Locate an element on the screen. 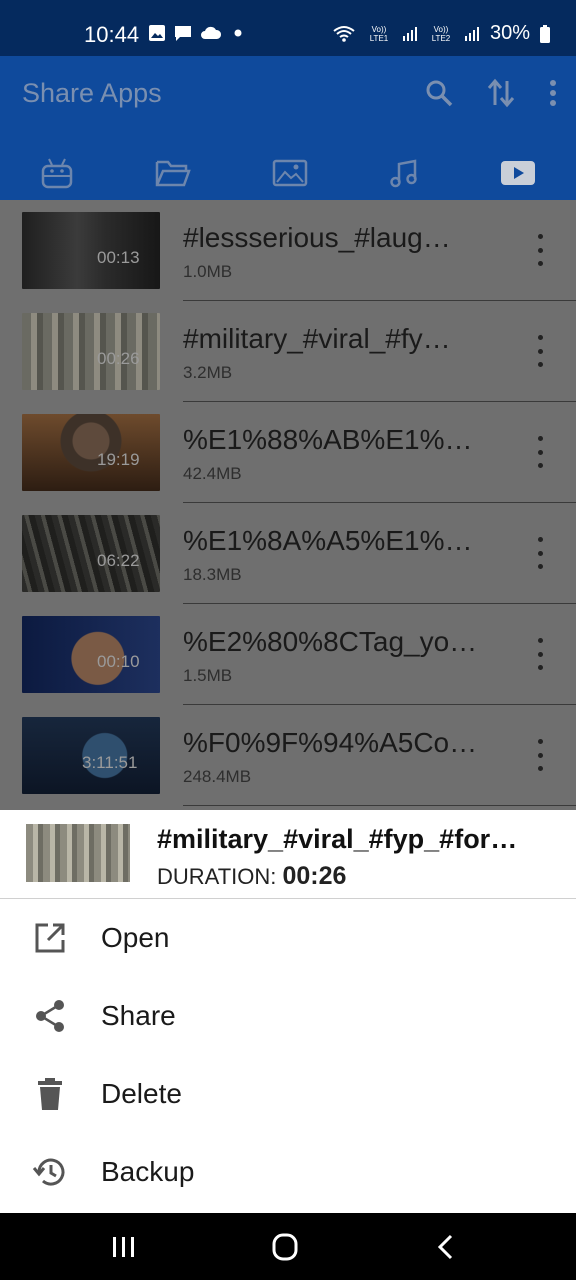  video-thumbnail: 3:11:51 is located at coordinates (91, 755).